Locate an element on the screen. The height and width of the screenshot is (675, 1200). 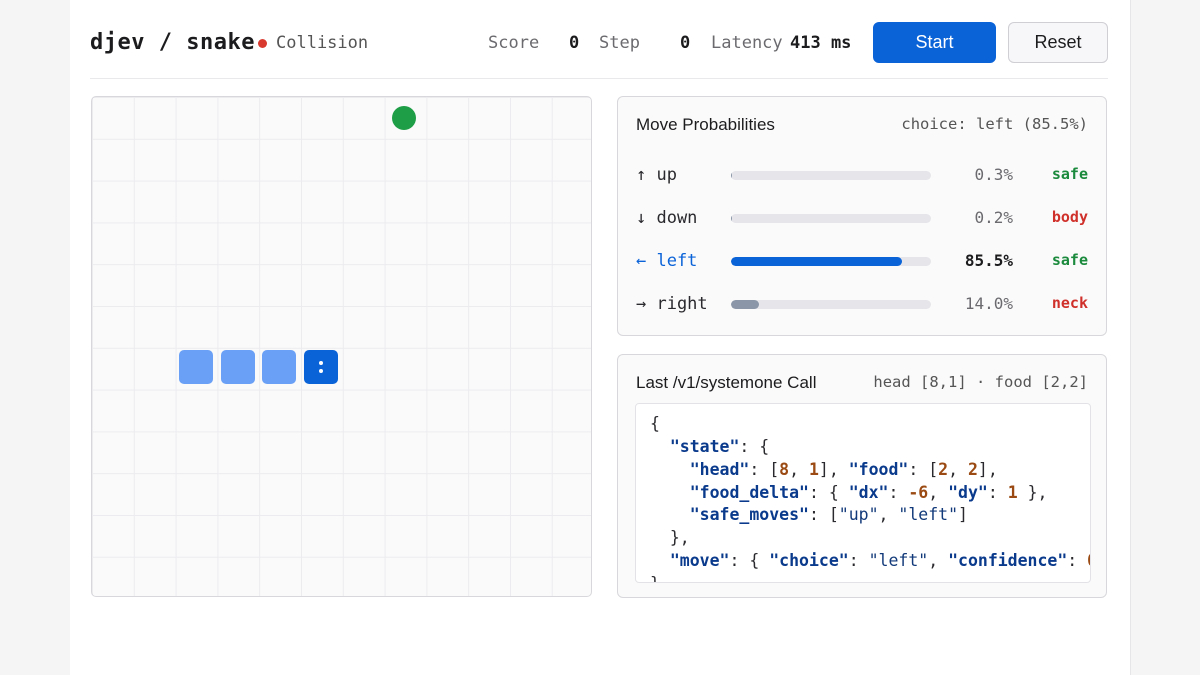
code-line: } is located at coordinates (655, 578).